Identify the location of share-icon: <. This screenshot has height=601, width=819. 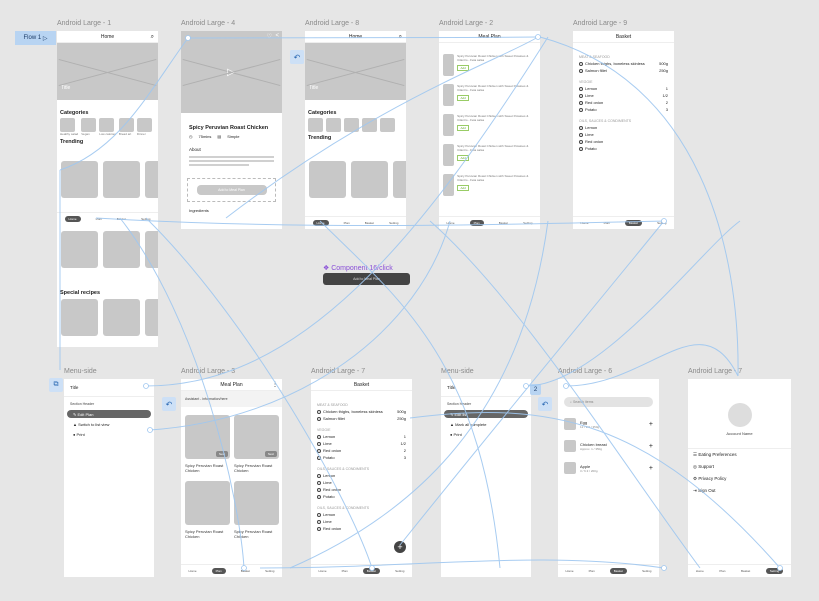
(277, 36).